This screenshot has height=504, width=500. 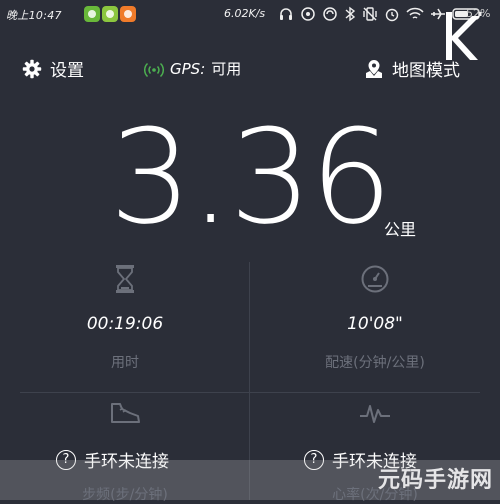 What do you see at coordinates (330, 14) in the screenshot?
I see `hotspot-icon` at bounding box center [330, 14].